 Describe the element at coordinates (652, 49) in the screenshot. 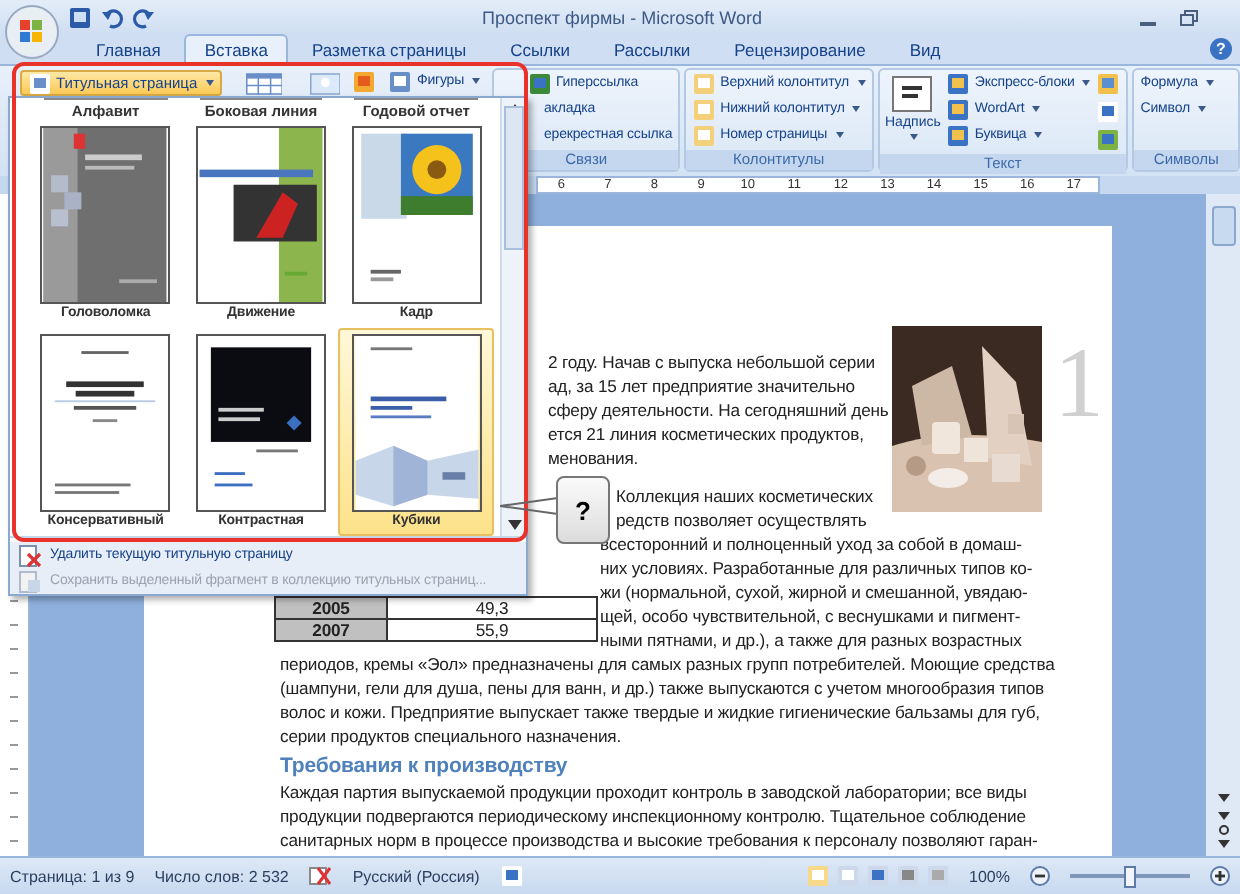

I see `ribbon-tab: Рассылки` at that location.